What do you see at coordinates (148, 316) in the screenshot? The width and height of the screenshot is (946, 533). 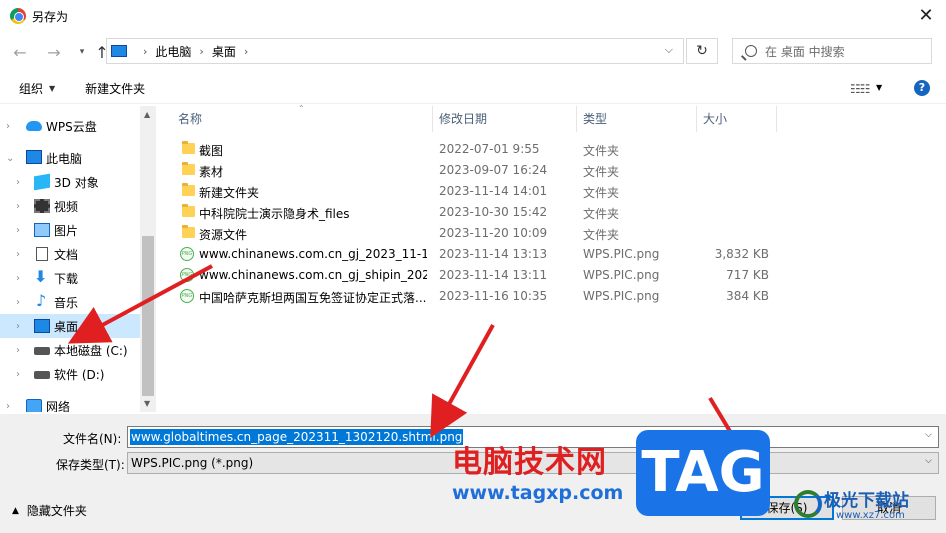 I see `scrollbar-thumb` at bounding box center [148, 316].